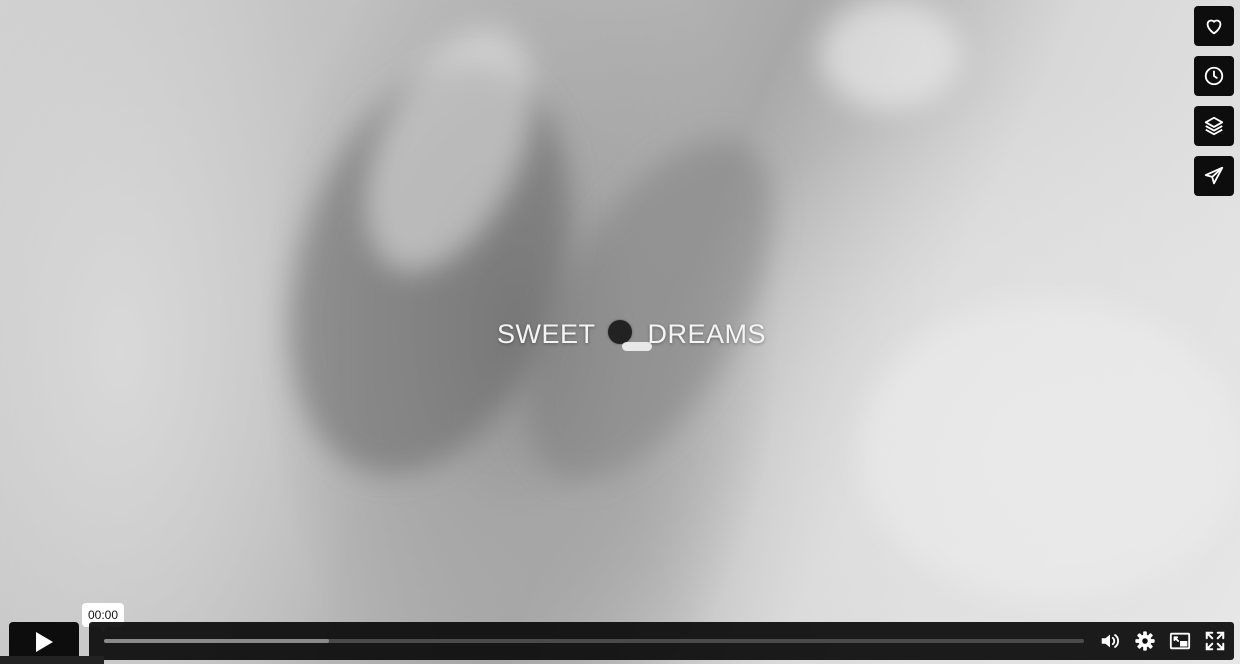 The width and height of the screenshot is (1240, 664). I want to click on pip-button, so click(1180, 641).